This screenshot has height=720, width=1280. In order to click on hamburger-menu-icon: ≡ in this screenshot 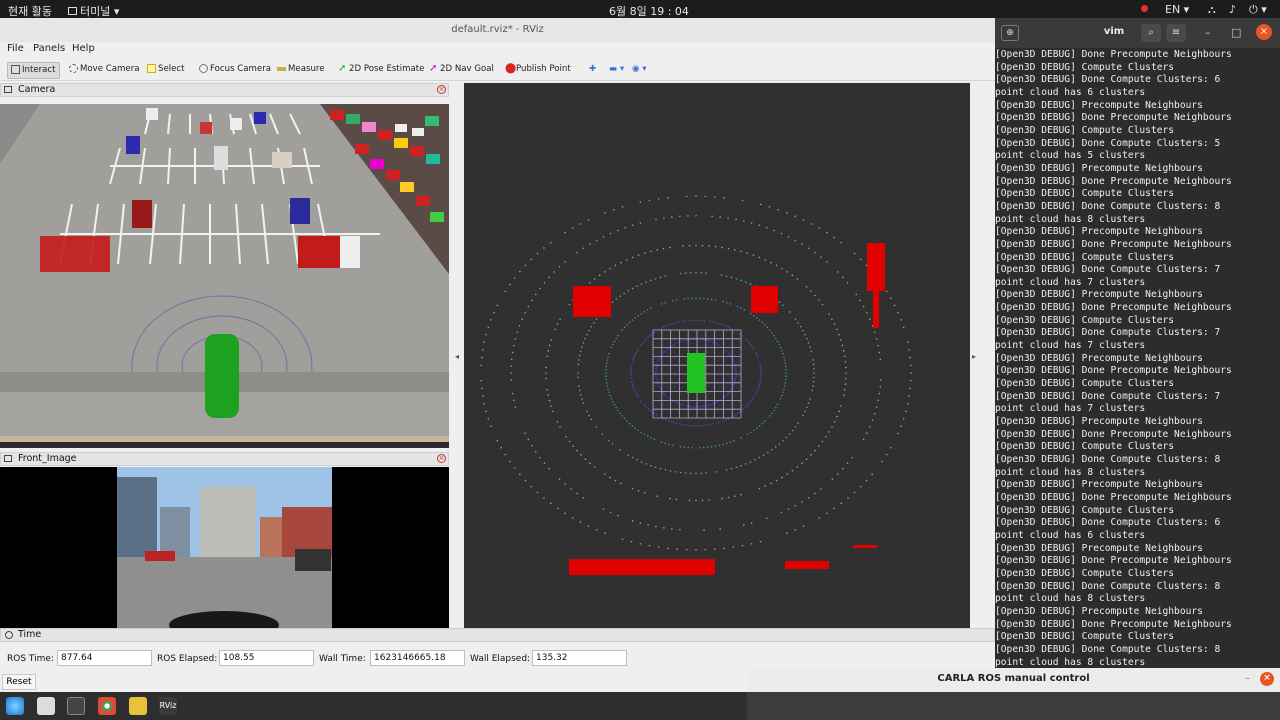, I will do `click(1176, 33)`.